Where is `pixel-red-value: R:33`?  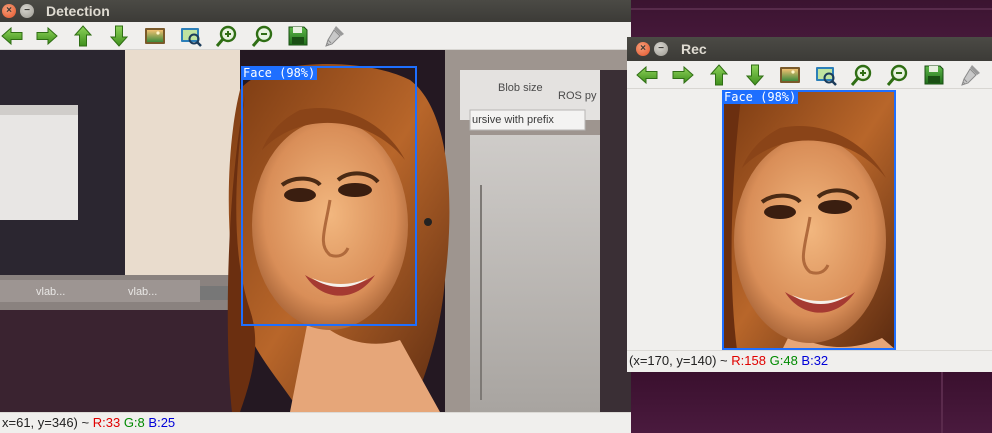
pixel-red-value: R:33 is located at coordinates (106, 422).